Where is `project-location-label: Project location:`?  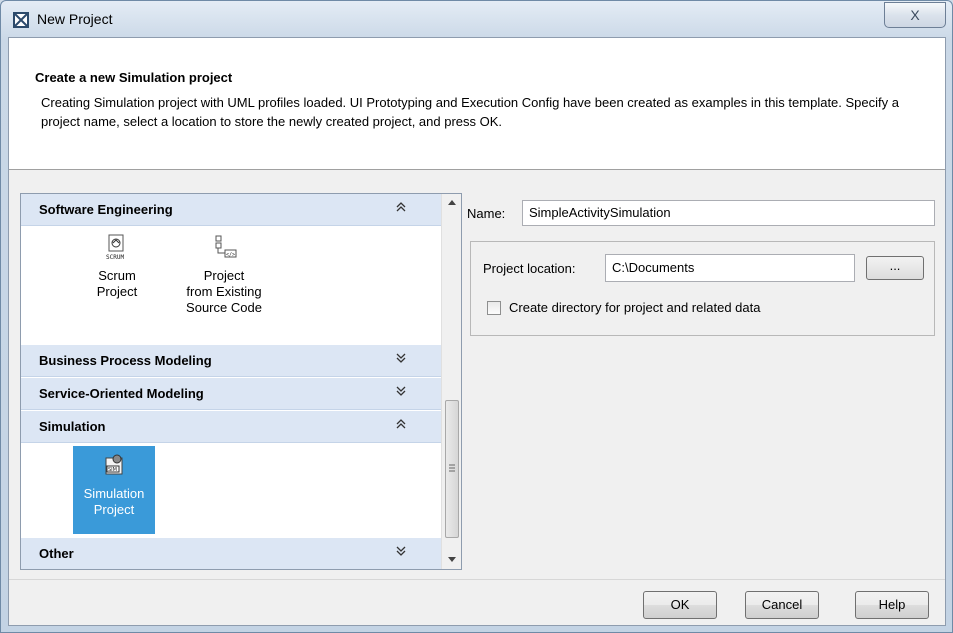 project-location-label: Project location: is located at coordinates (529, 268).